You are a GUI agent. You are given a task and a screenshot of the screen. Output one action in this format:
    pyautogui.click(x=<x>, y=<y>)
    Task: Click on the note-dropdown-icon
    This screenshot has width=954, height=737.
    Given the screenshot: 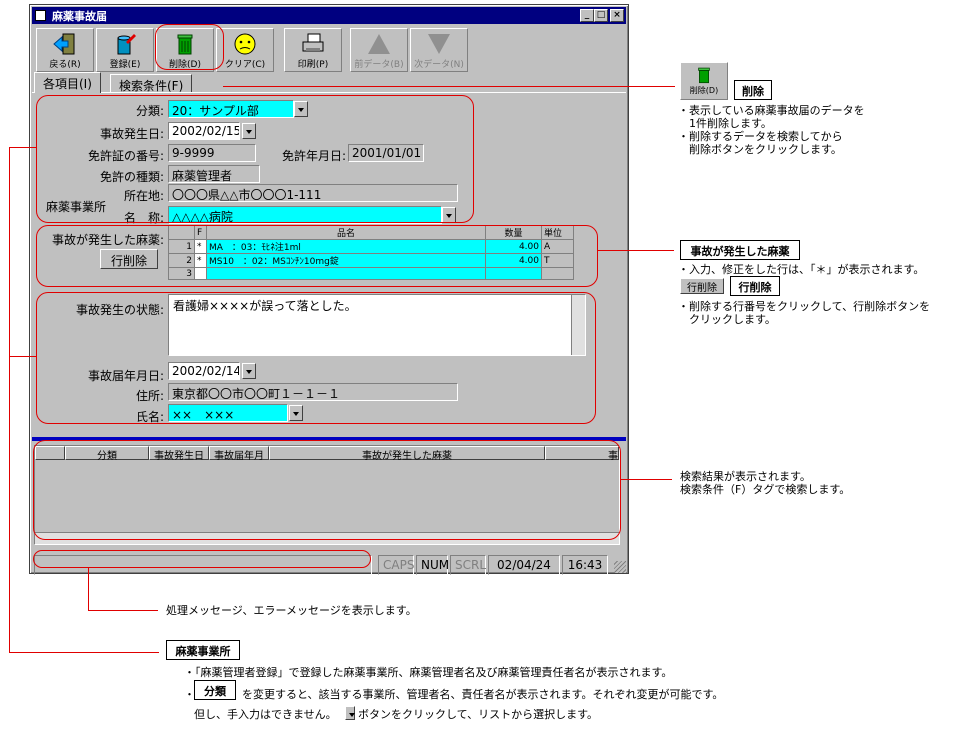 What is the action you would take?
    pyautogui.click(x=350, y=713)
    